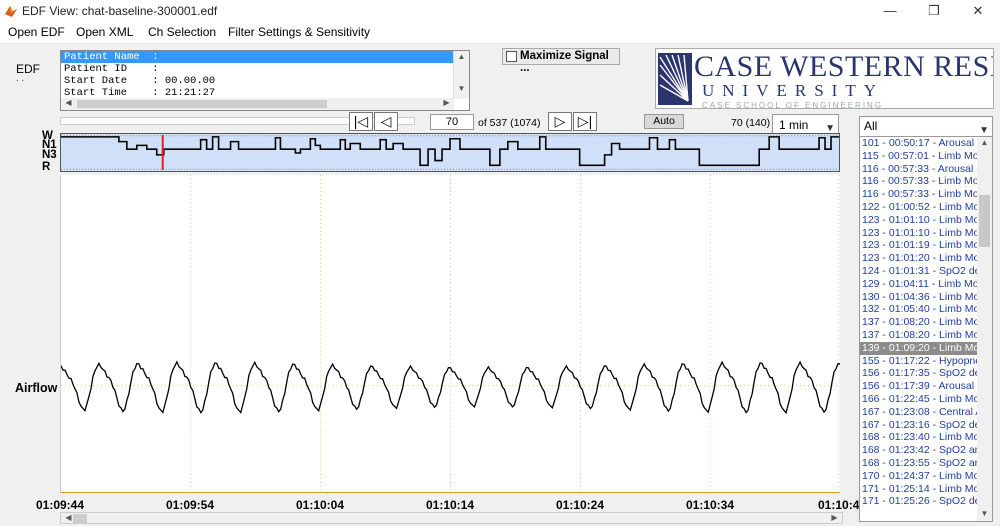 The width and height of the screenshot is (1000, 526). I want to click on logo-tagline: CASE SCHOOL OF ENGINEERING, so click(793, 105).